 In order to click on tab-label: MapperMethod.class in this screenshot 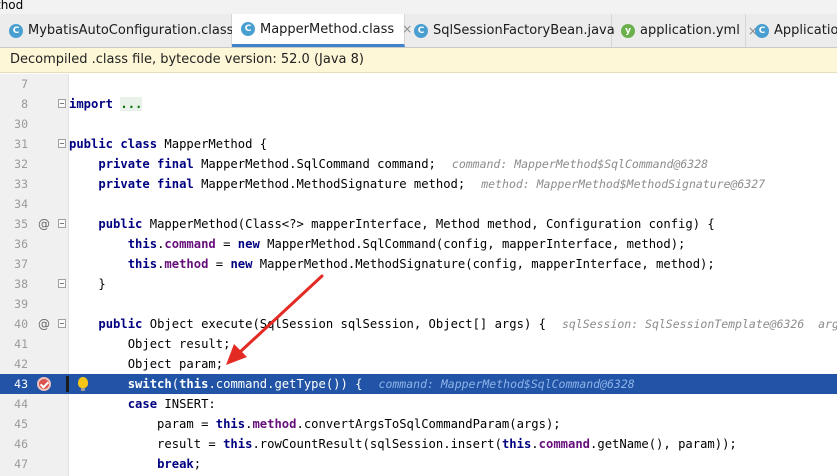, I will do `click(327, 29)`.